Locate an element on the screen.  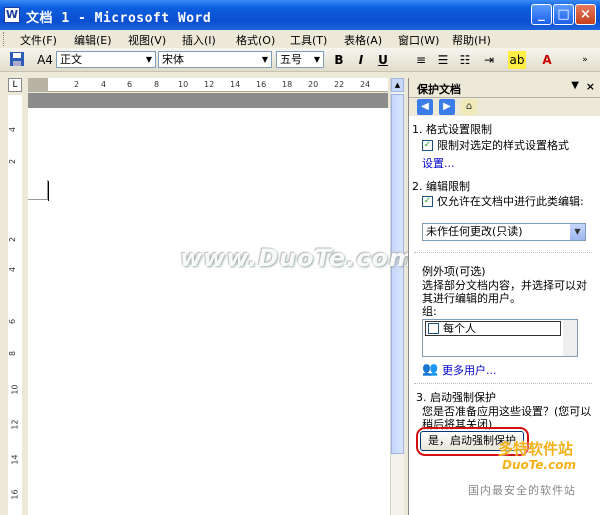
formatting-restriction-checkbox: ✓ is located at coordinates (427, 145).